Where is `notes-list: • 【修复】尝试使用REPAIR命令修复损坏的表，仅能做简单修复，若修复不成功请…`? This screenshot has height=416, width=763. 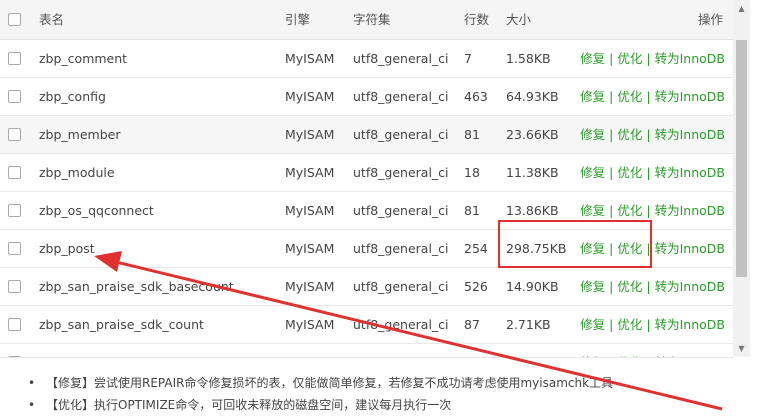 notes-list: • 【修复】尝试使用REPAIR命令修复损坏的表，仅能做简单修复，若修复不成功请… is located at coordinates (381, 394).